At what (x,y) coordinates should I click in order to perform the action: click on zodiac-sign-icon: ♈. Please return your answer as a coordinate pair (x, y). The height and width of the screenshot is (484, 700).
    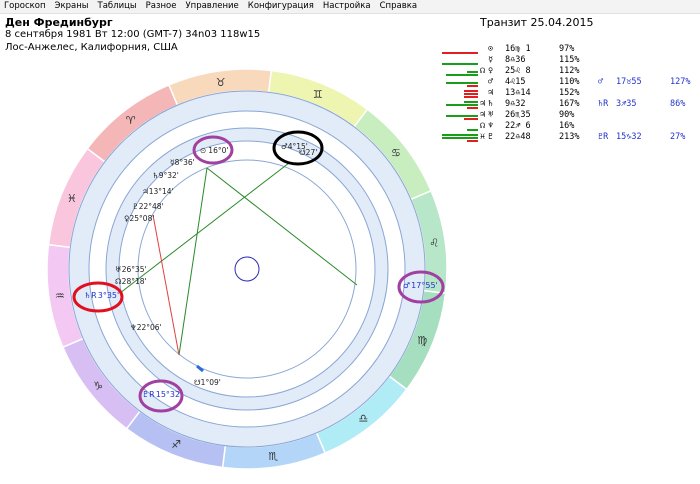
    Looking at the image, I should click on (131, 120).